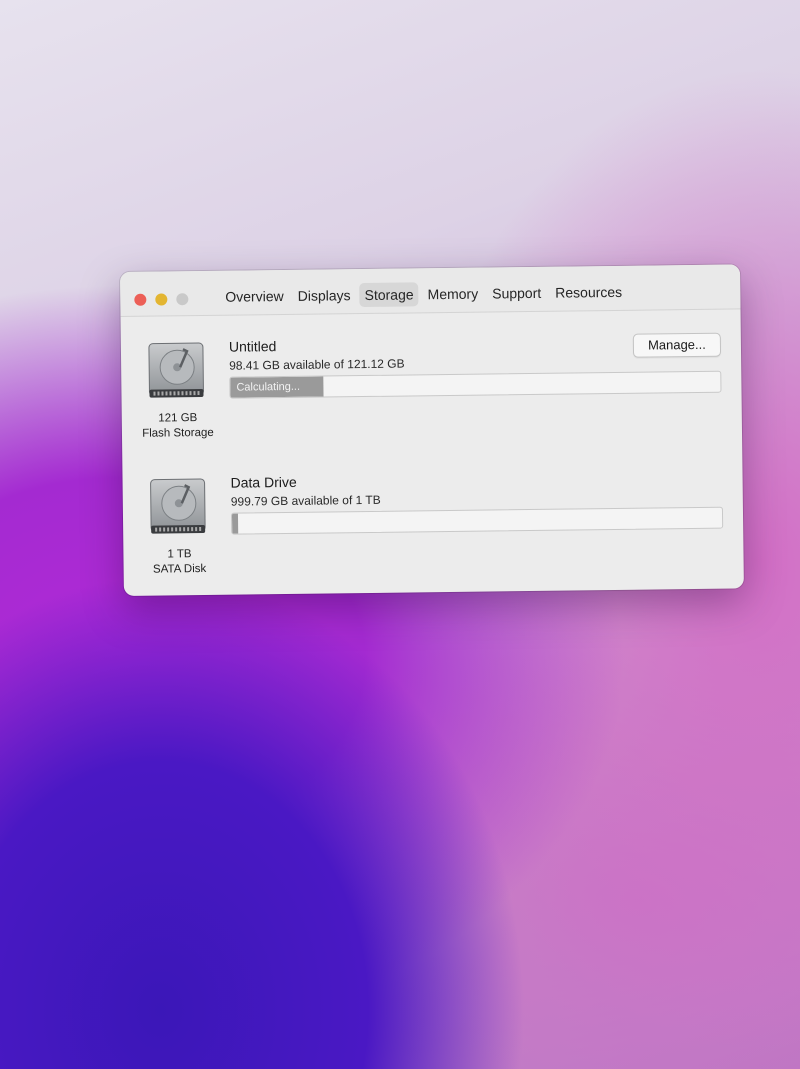 This screenshot has width=800, height=1069. I want to click on disk-capacity: 1 TB, so click(179, 554).